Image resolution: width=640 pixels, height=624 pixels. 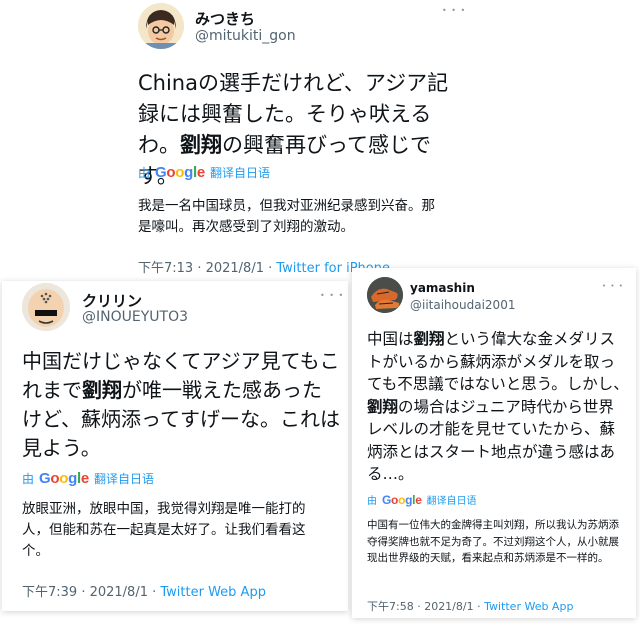 What do you see at coordinates (135, 317) in the screenshot?
I see `user-handle: @INOUEYUTO3` at bounding box center [135, 317].